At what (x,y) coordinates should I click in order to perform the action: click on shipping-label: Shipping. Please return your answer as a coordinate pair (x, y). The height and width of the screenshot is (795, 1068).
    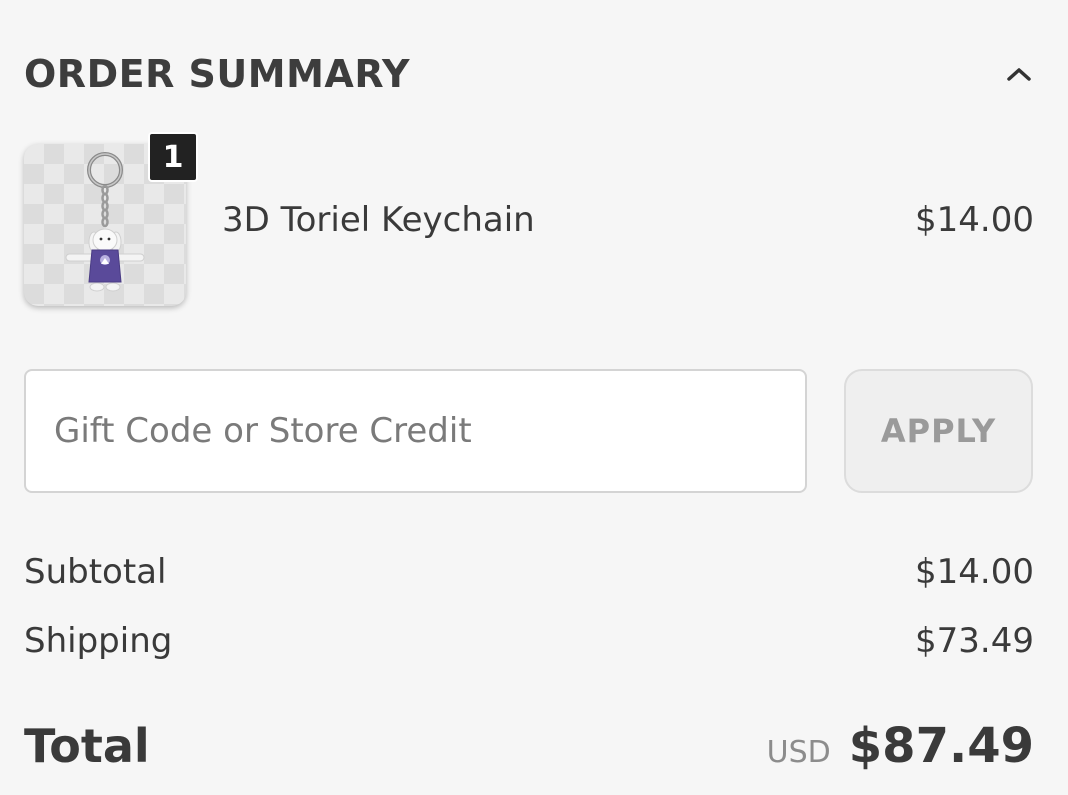
    Looking at the image, I should click on (98, 641).